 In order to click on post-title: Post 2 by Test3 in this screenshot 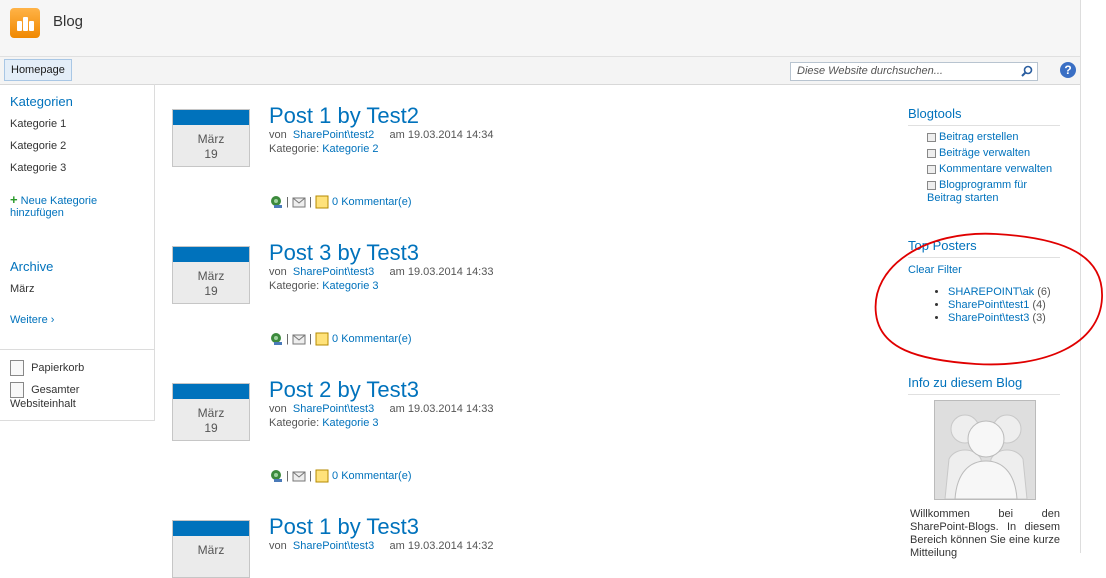, I will do `click(344, 390)`.